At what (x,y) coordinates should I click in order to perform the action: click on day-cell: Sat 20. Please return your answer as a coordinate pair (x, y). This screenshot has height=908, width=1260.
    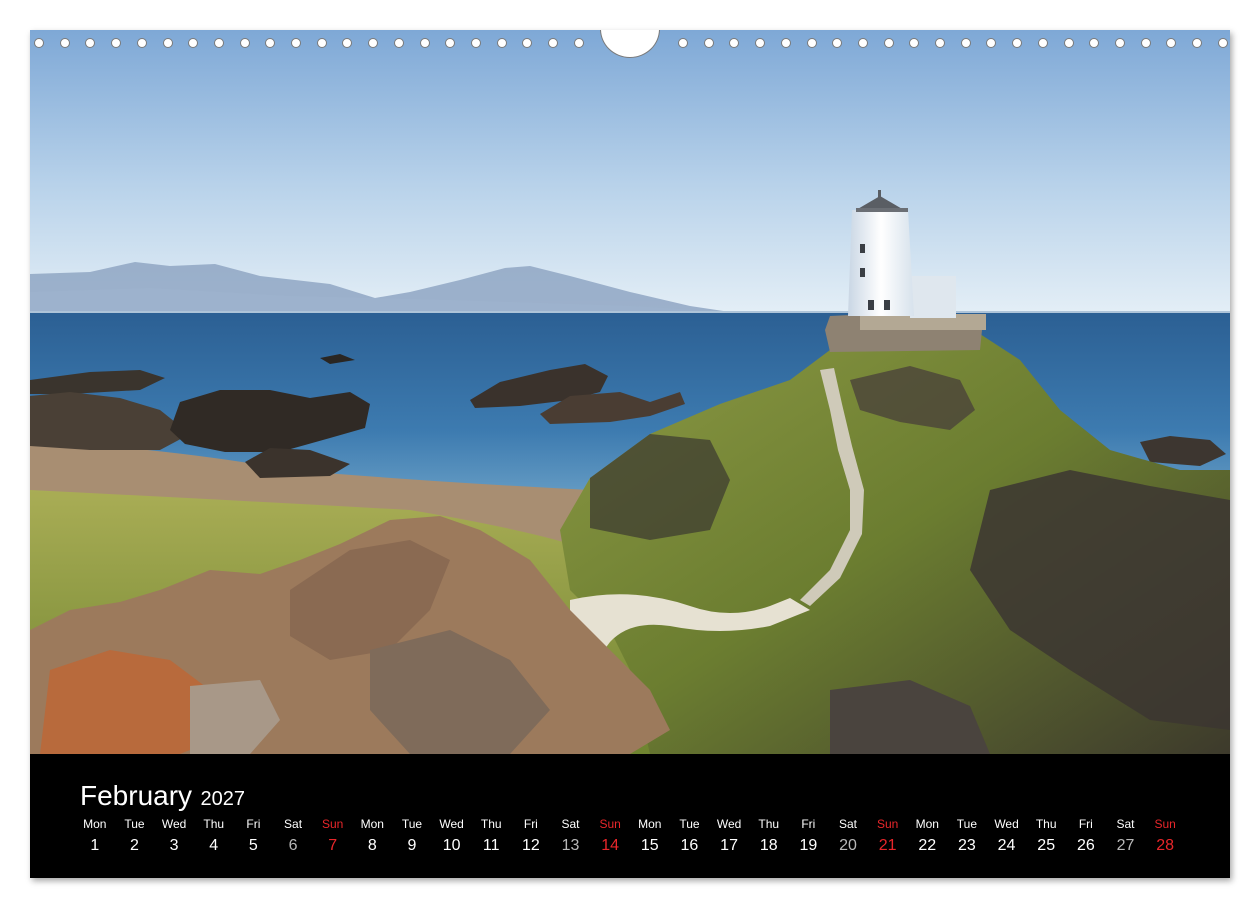
    Looking at the image, I should click on (848, 836).